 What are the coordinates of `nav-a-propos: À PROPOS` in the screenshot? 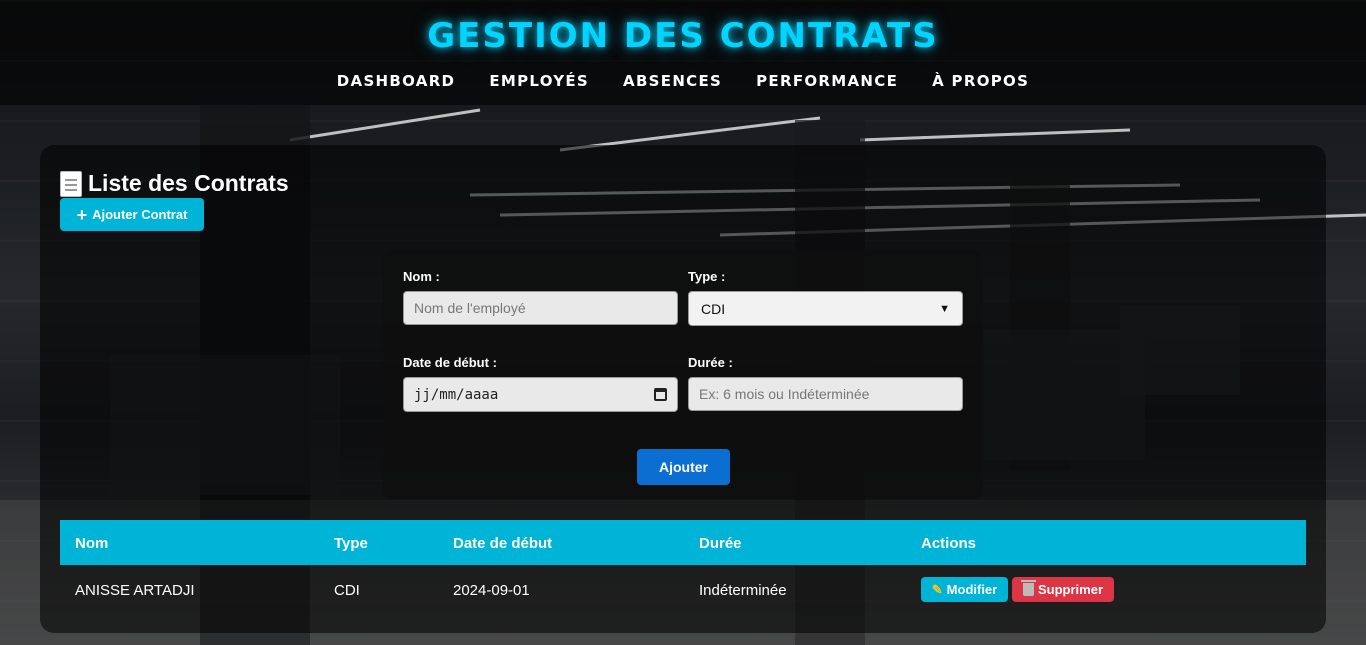 It's located at (980, 81).